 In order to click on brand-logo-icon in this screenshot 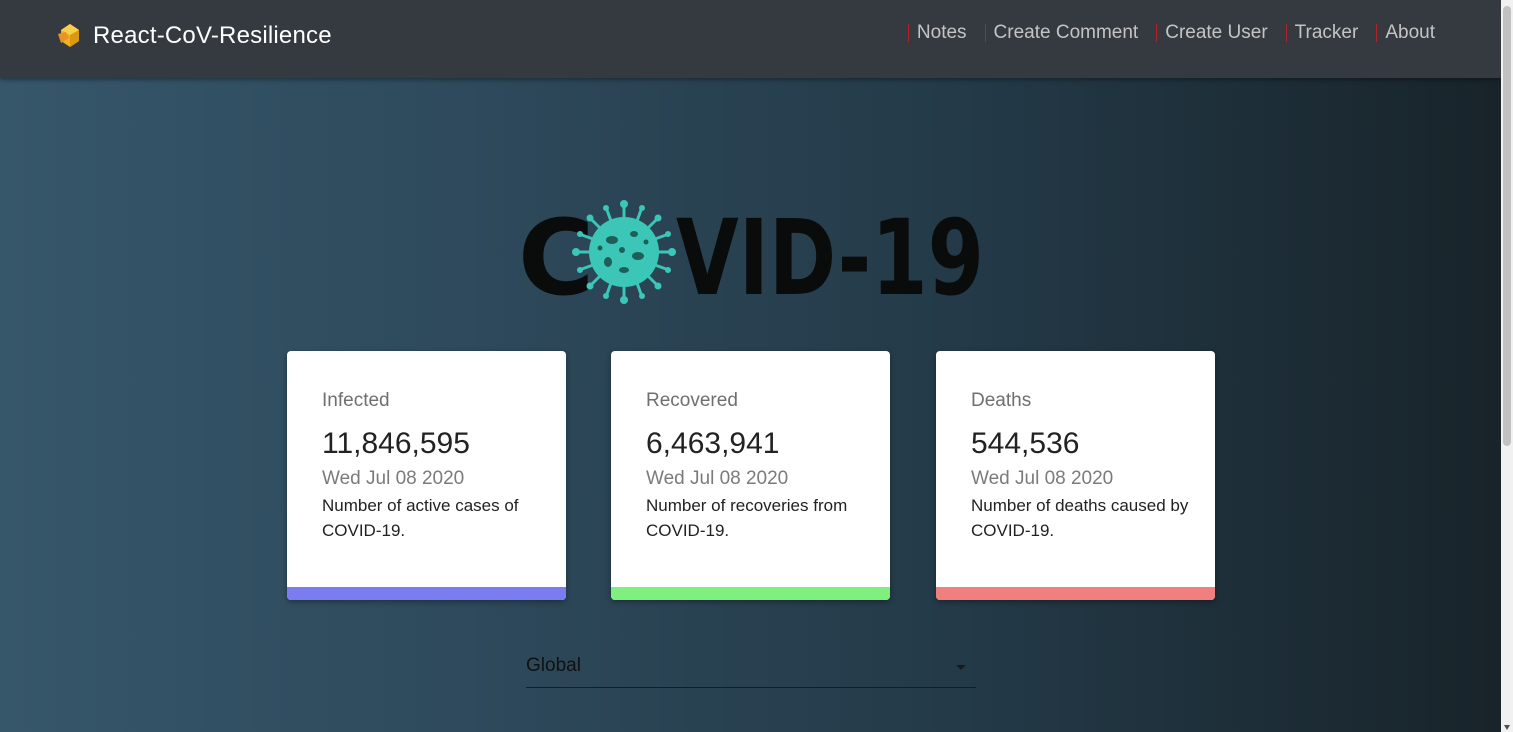, I will do `click(68, 35)`.